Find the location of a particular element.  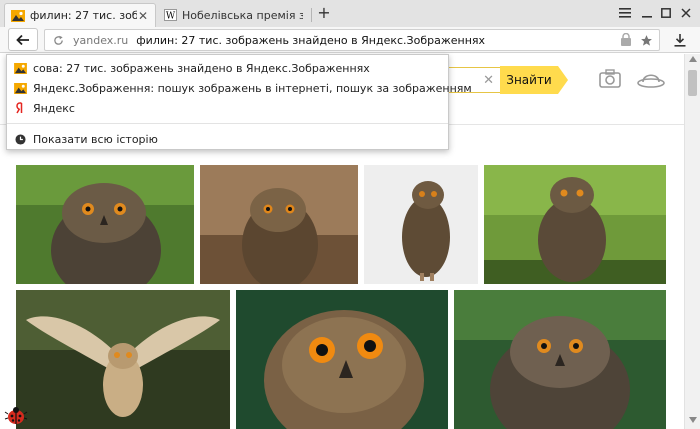

back-button is located at coordinates (23, 39).